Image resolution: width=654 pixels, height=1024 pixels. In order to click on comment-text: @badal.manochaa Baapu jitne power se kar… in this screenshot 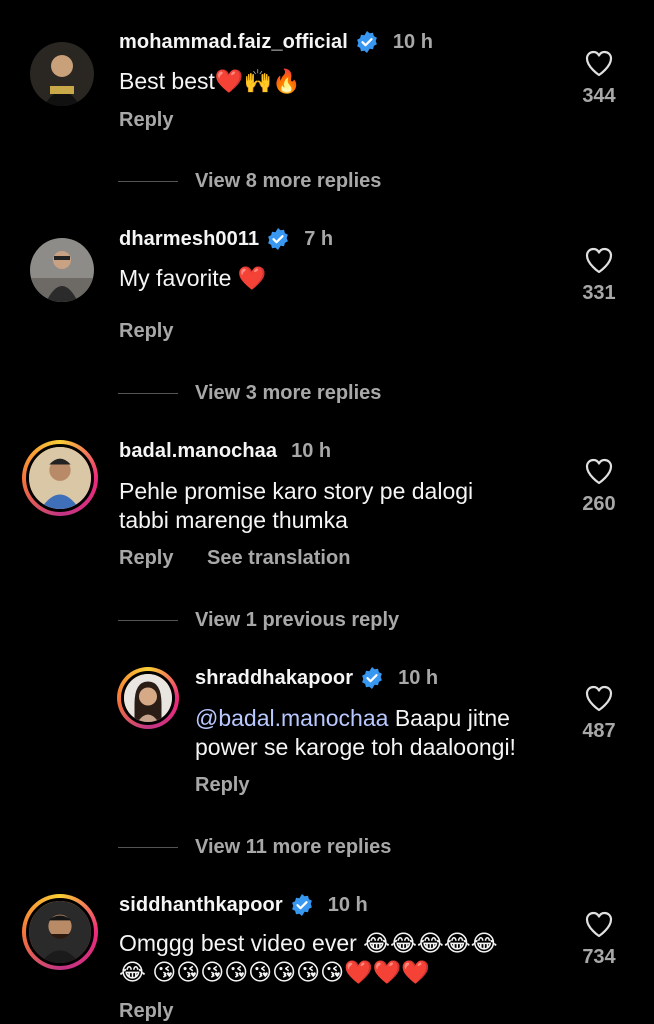, I will do `click(355, 733)`.